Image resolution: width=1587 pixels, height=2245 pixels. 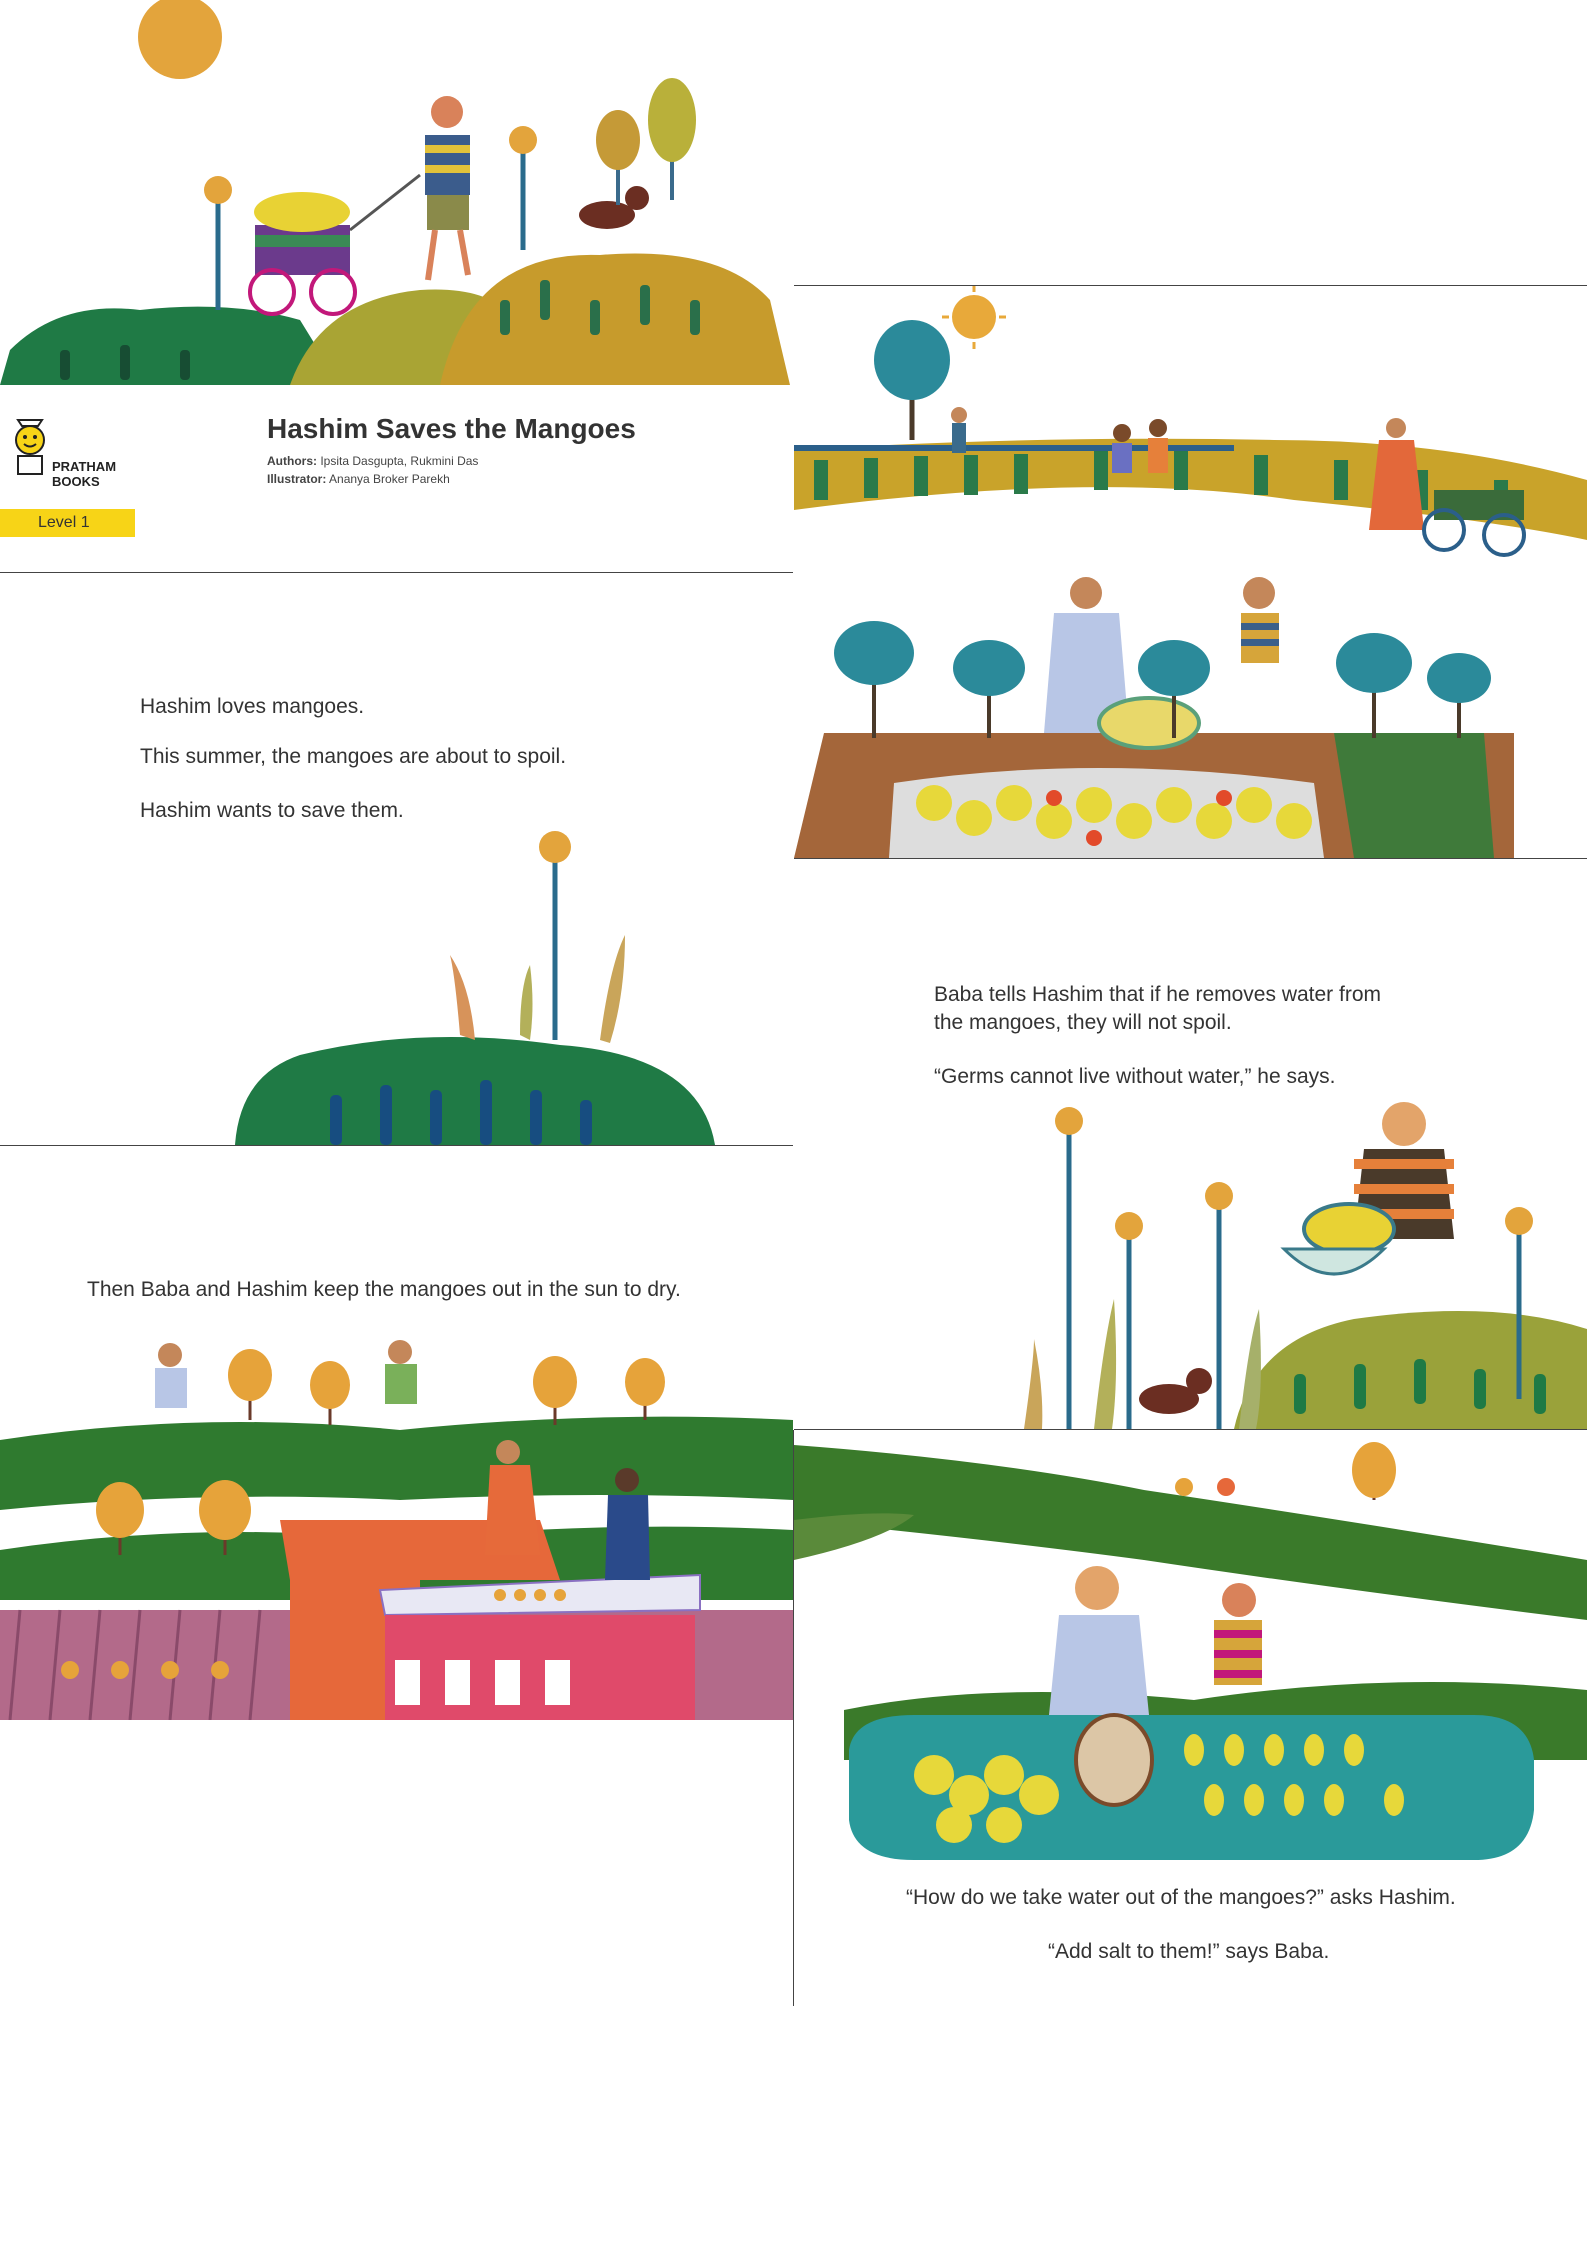 What do you see at coordinates (1154, 717) in the screenshot?
I see `mango-market-illustration` at bounding box center [1154, 717].